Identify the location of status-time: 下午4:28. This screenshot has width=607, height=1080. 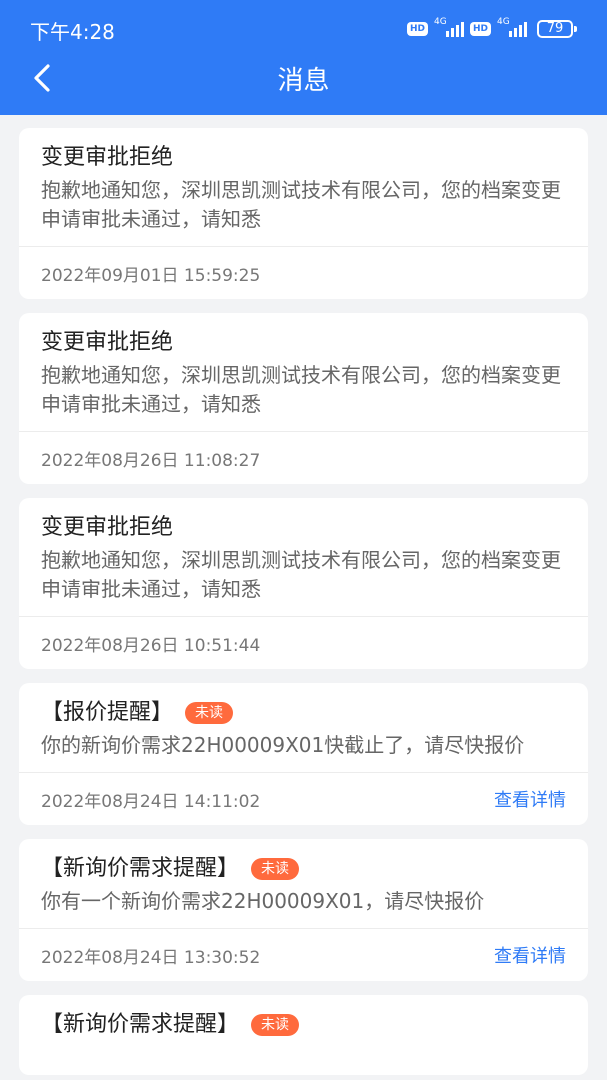
(72, 32).